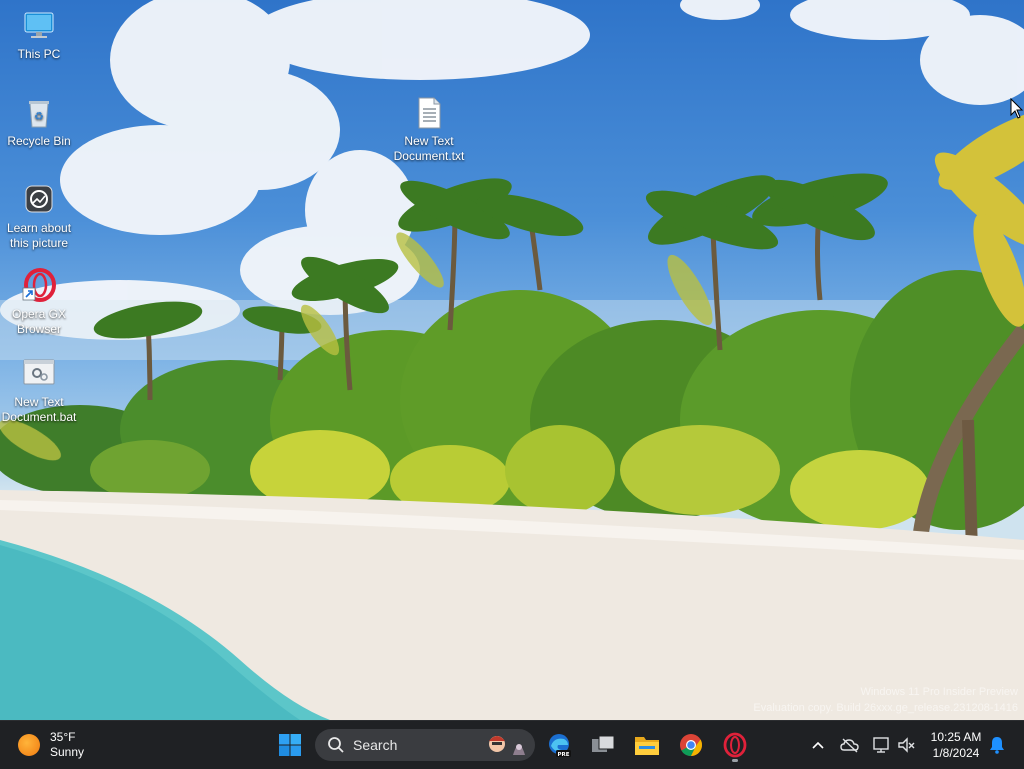 Image resolution: width=1024 pixels, height=769 pixels. I want to click on task-view-icon, so click(603, 743).